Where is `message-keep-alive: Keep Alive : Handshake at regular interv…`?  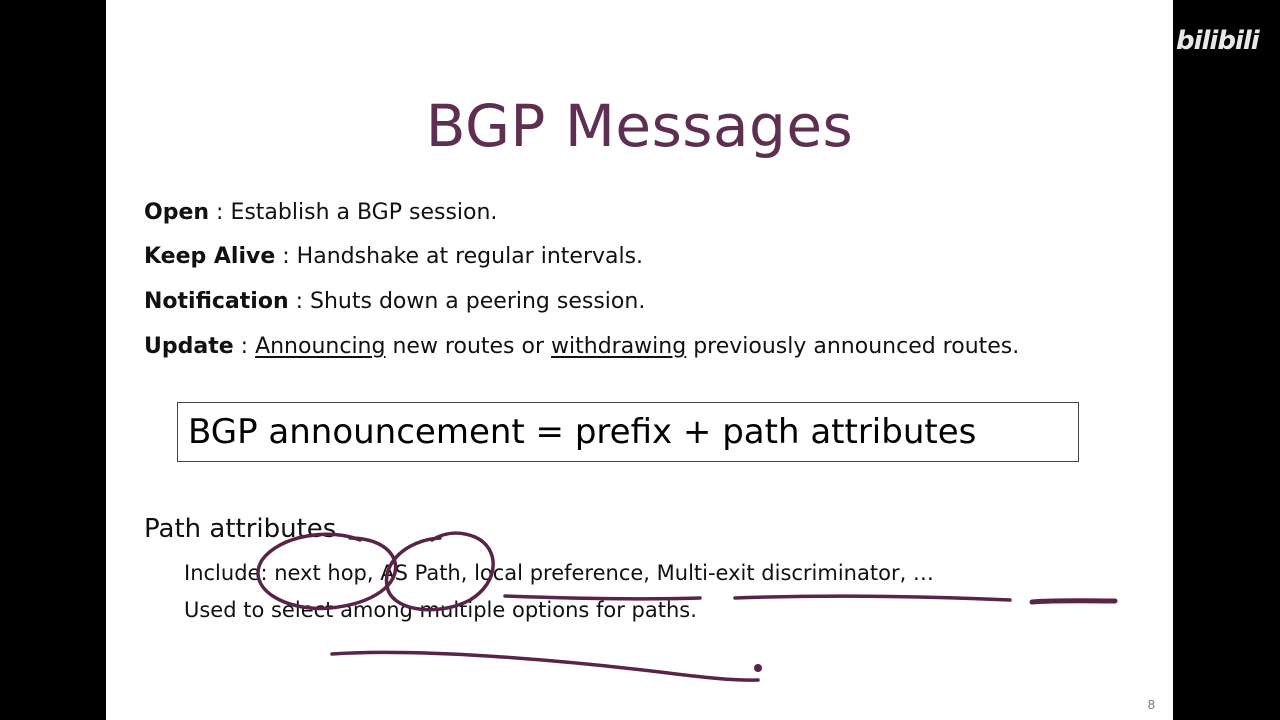
message-keep-alive: Keep Alive : Handshake at regular interv… is located at coordinates (393, 256).